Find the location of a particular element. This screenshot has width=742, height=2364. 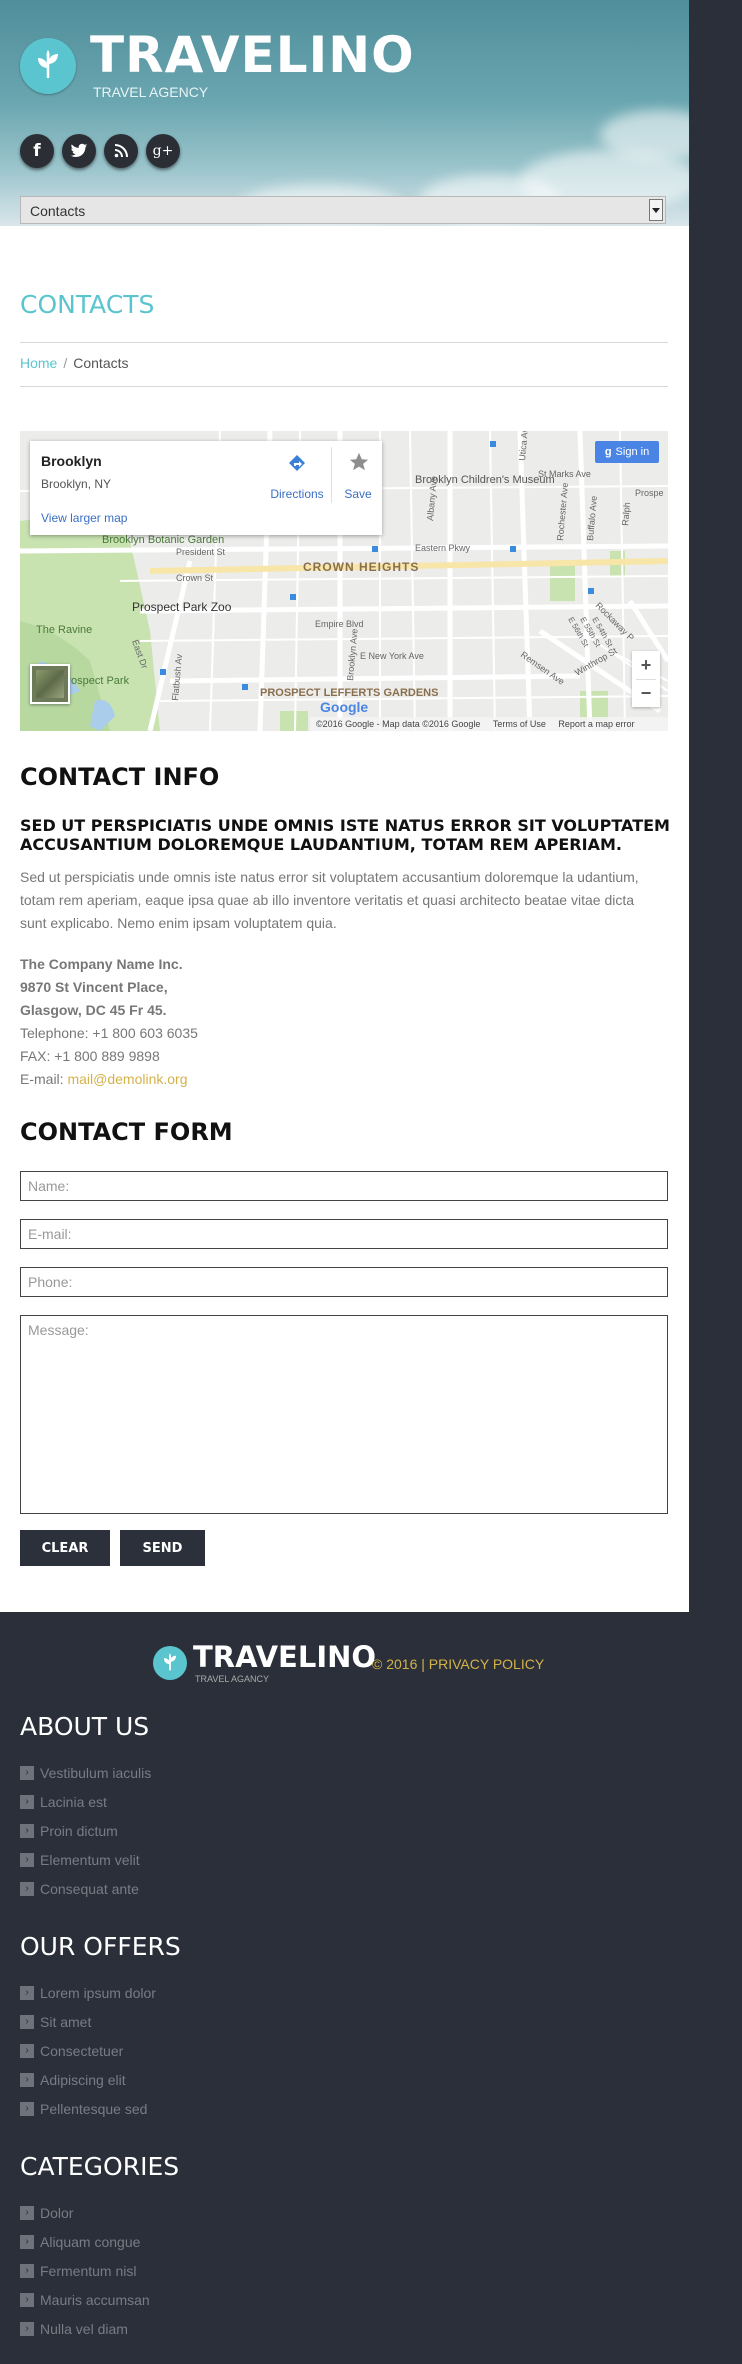

directions-button: Directions is located at coordinates (297, 479).